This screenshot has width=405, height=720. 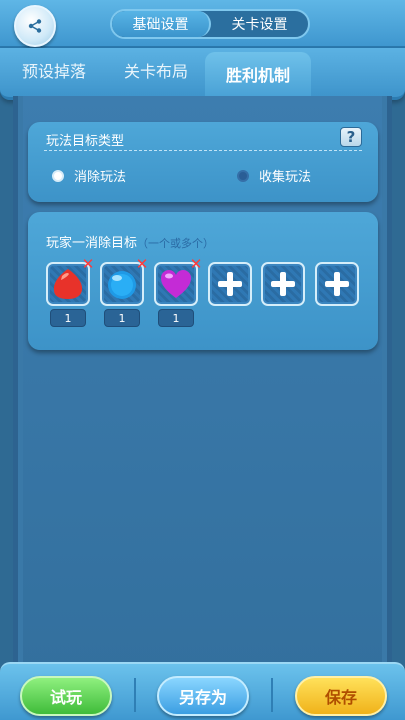 I want to click on radio-dot-selected, so click(x=58, y=175).